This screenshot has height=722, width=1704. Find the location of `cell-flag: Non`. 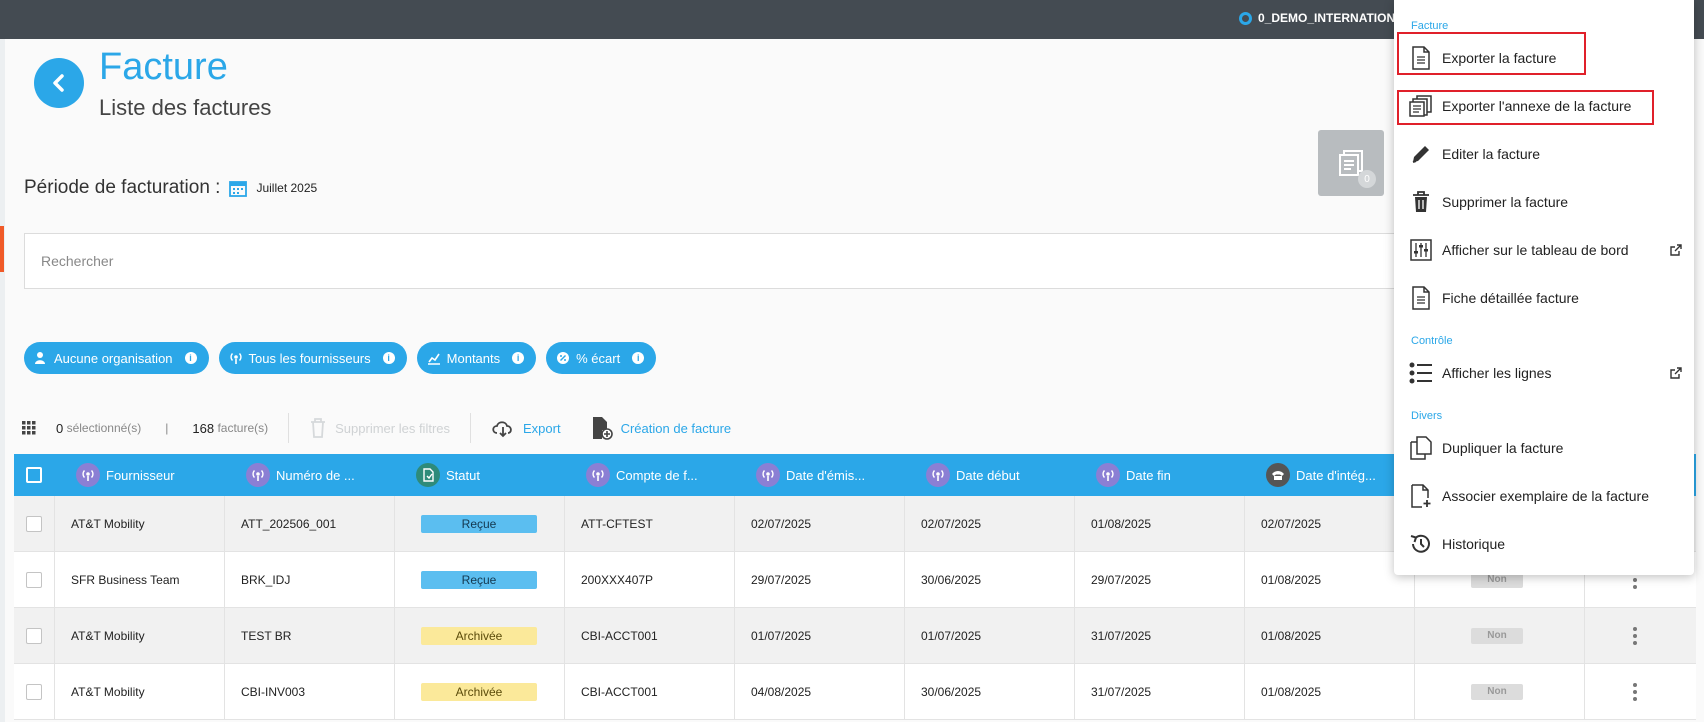

cell-flag: Non is located at coordinates (1499, 691).